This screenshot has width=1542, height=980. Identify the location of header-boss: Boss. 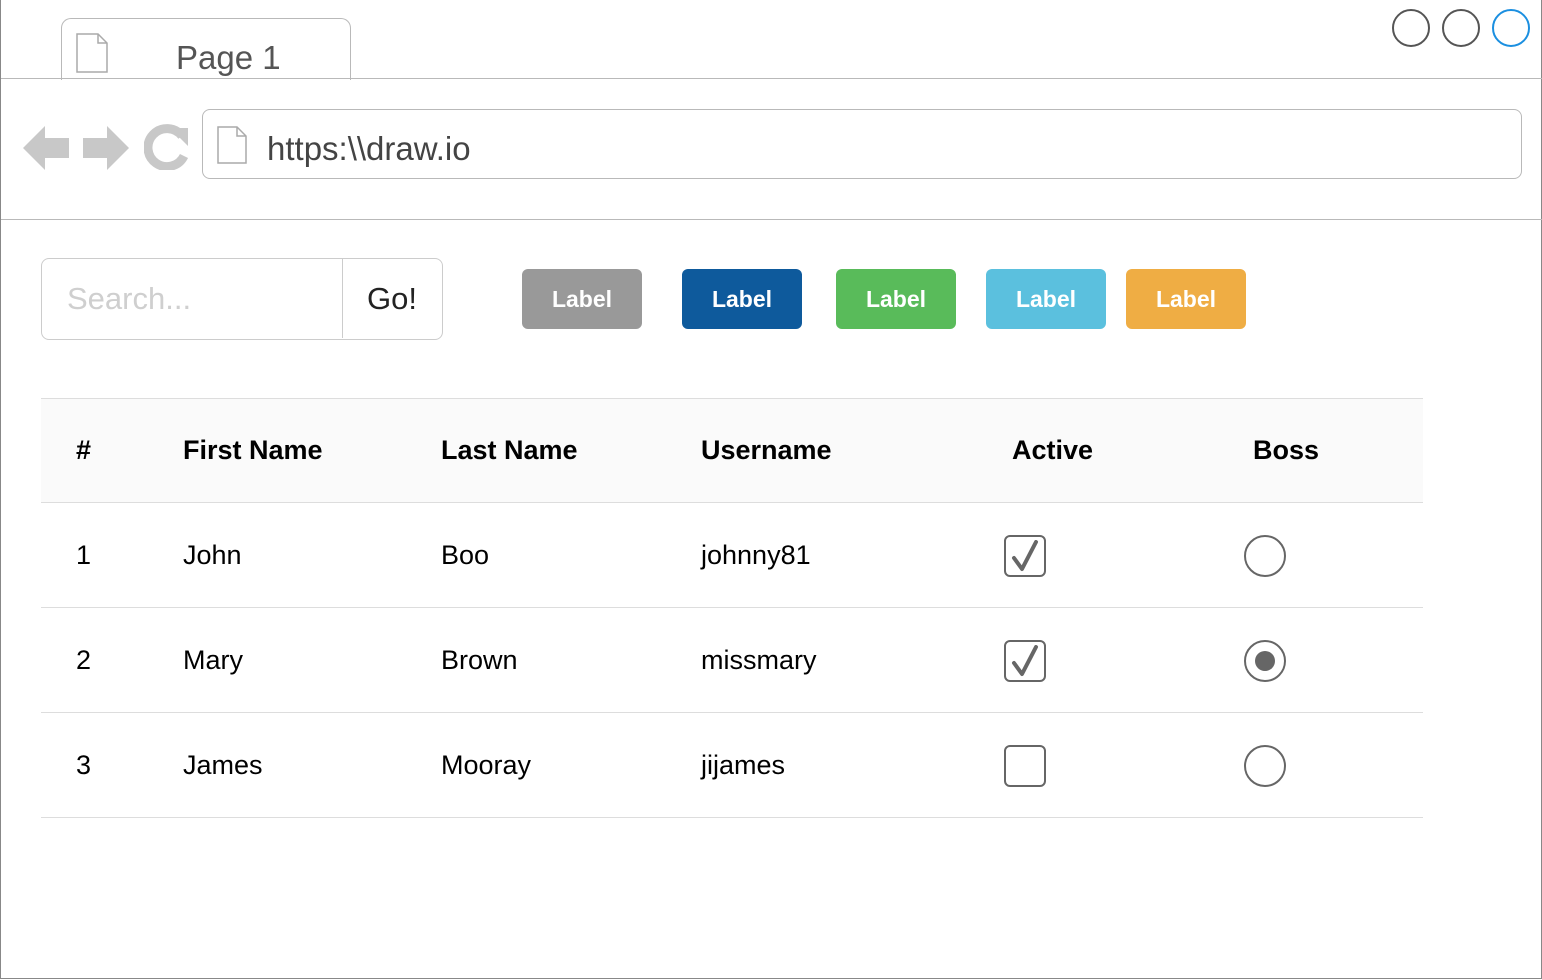
(1286, 450).